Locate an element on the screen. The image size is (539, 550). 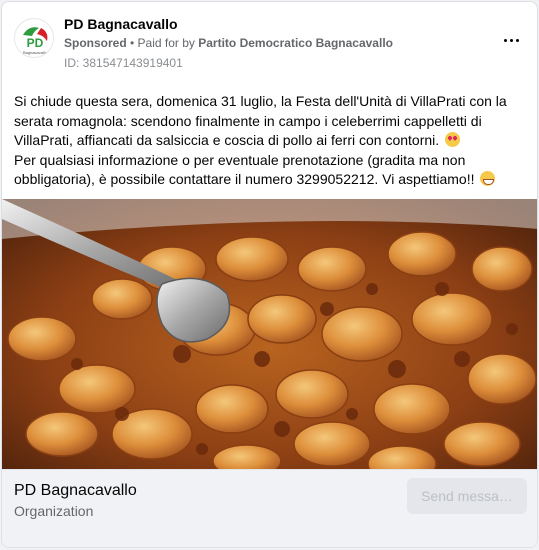
paid-for-prefix: Paid for by is located at coordinates (168, 43).